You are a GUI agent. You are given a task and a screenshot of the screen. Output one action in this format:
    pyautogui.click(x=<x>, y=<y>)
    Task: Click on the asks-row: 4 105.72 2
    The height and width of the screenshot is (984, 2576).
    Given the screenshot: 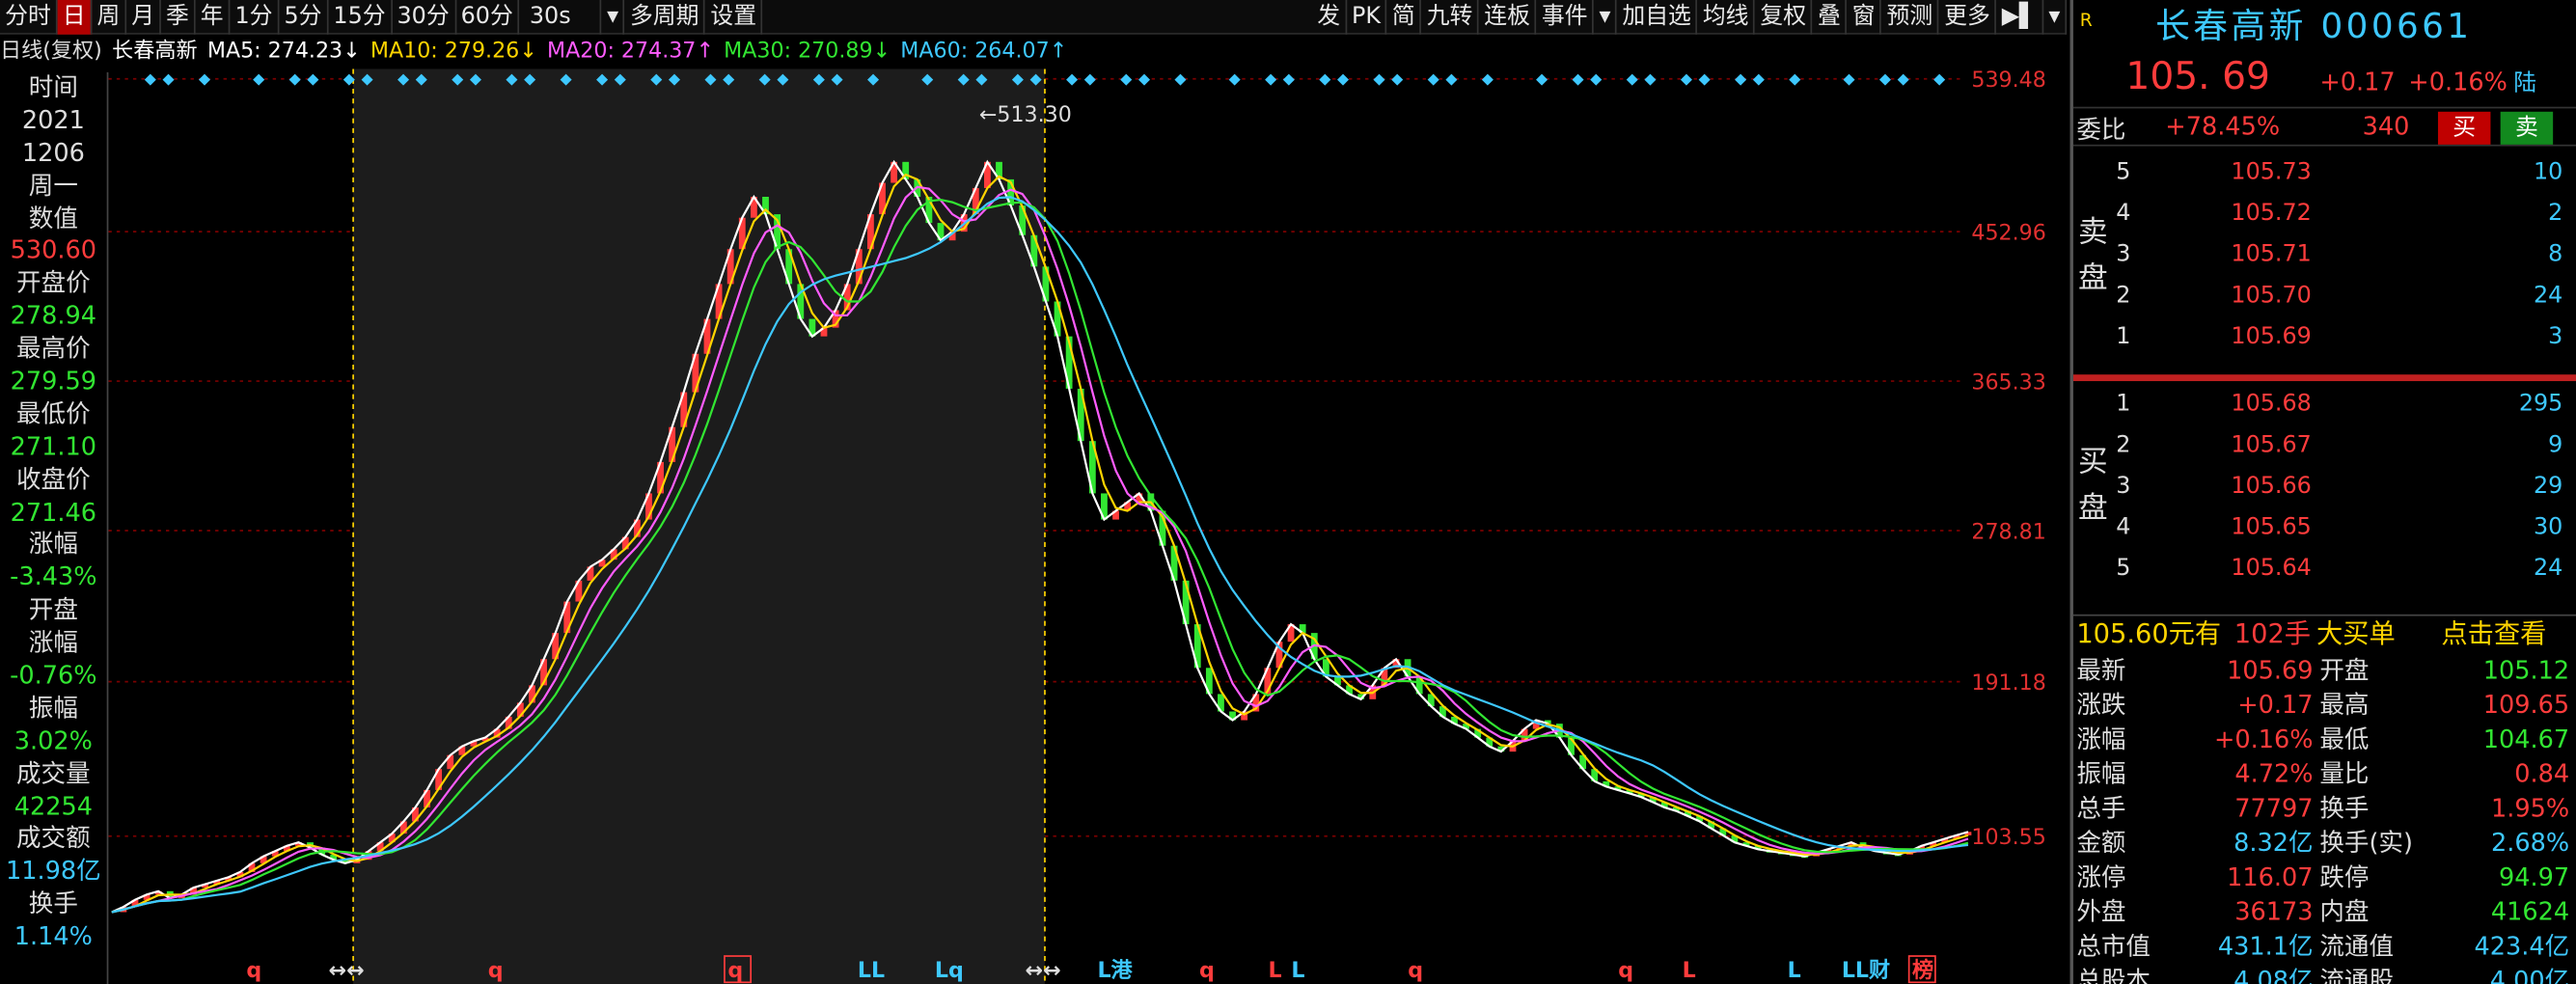 What is the action you would take?
    pyautogui.click(x=2324, y=214)
    